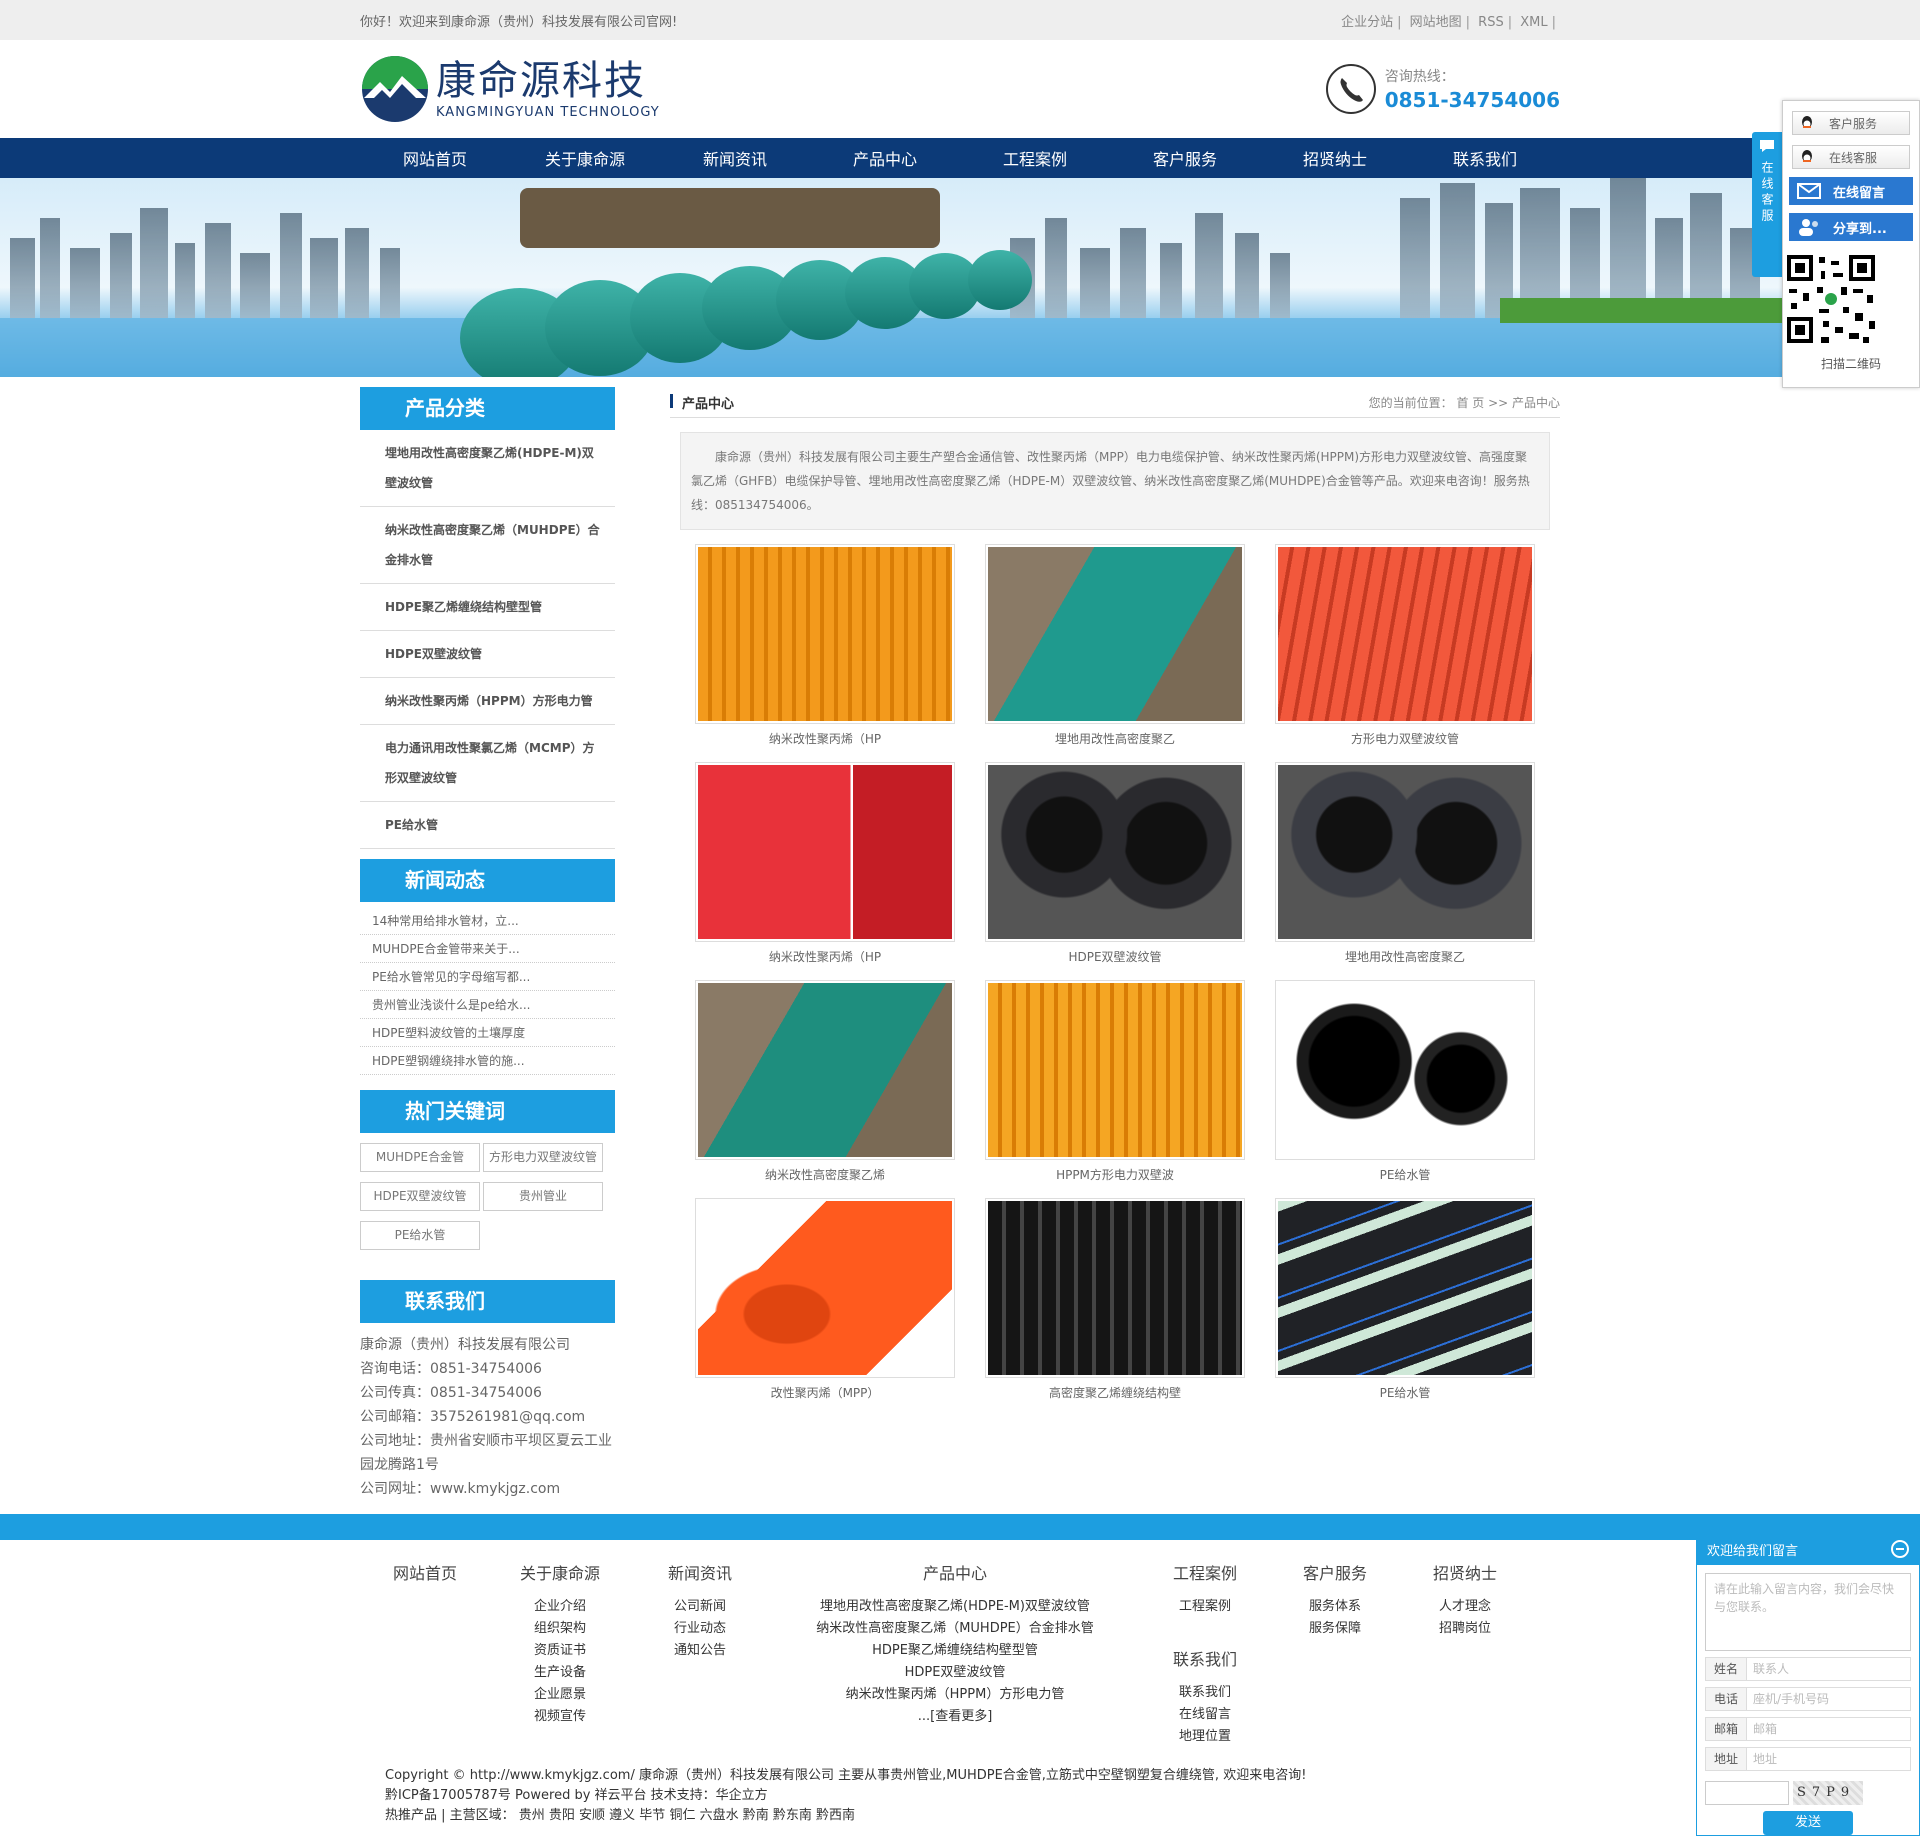  What do you see at coordinates (420, 1157) in the screenshot?
I see `keyword-tag: MUHDPE合金管` at bounding box center [420, 1157].